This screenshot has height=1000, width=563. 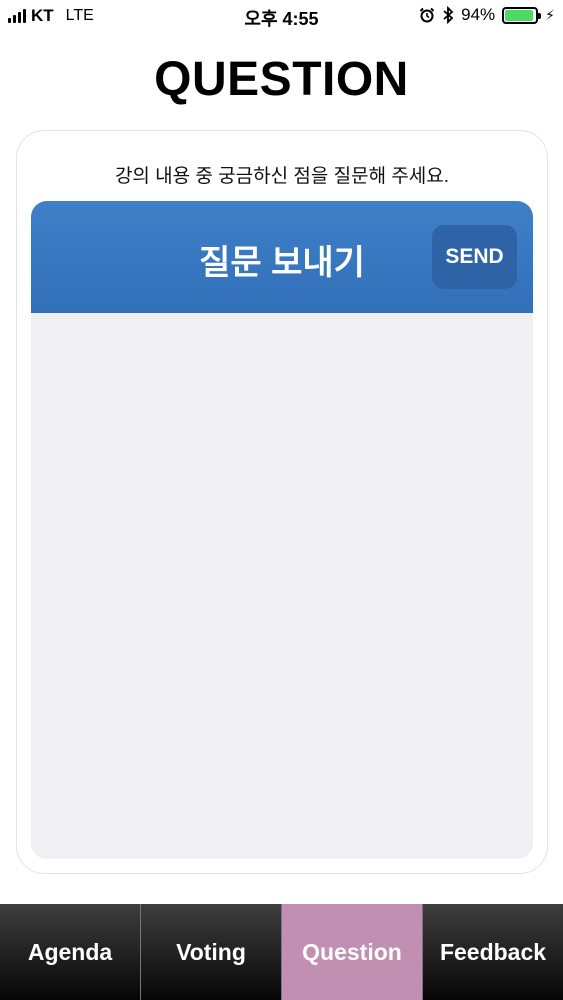 I want to click on bluetooth-icon, so click(x=448, y=15).